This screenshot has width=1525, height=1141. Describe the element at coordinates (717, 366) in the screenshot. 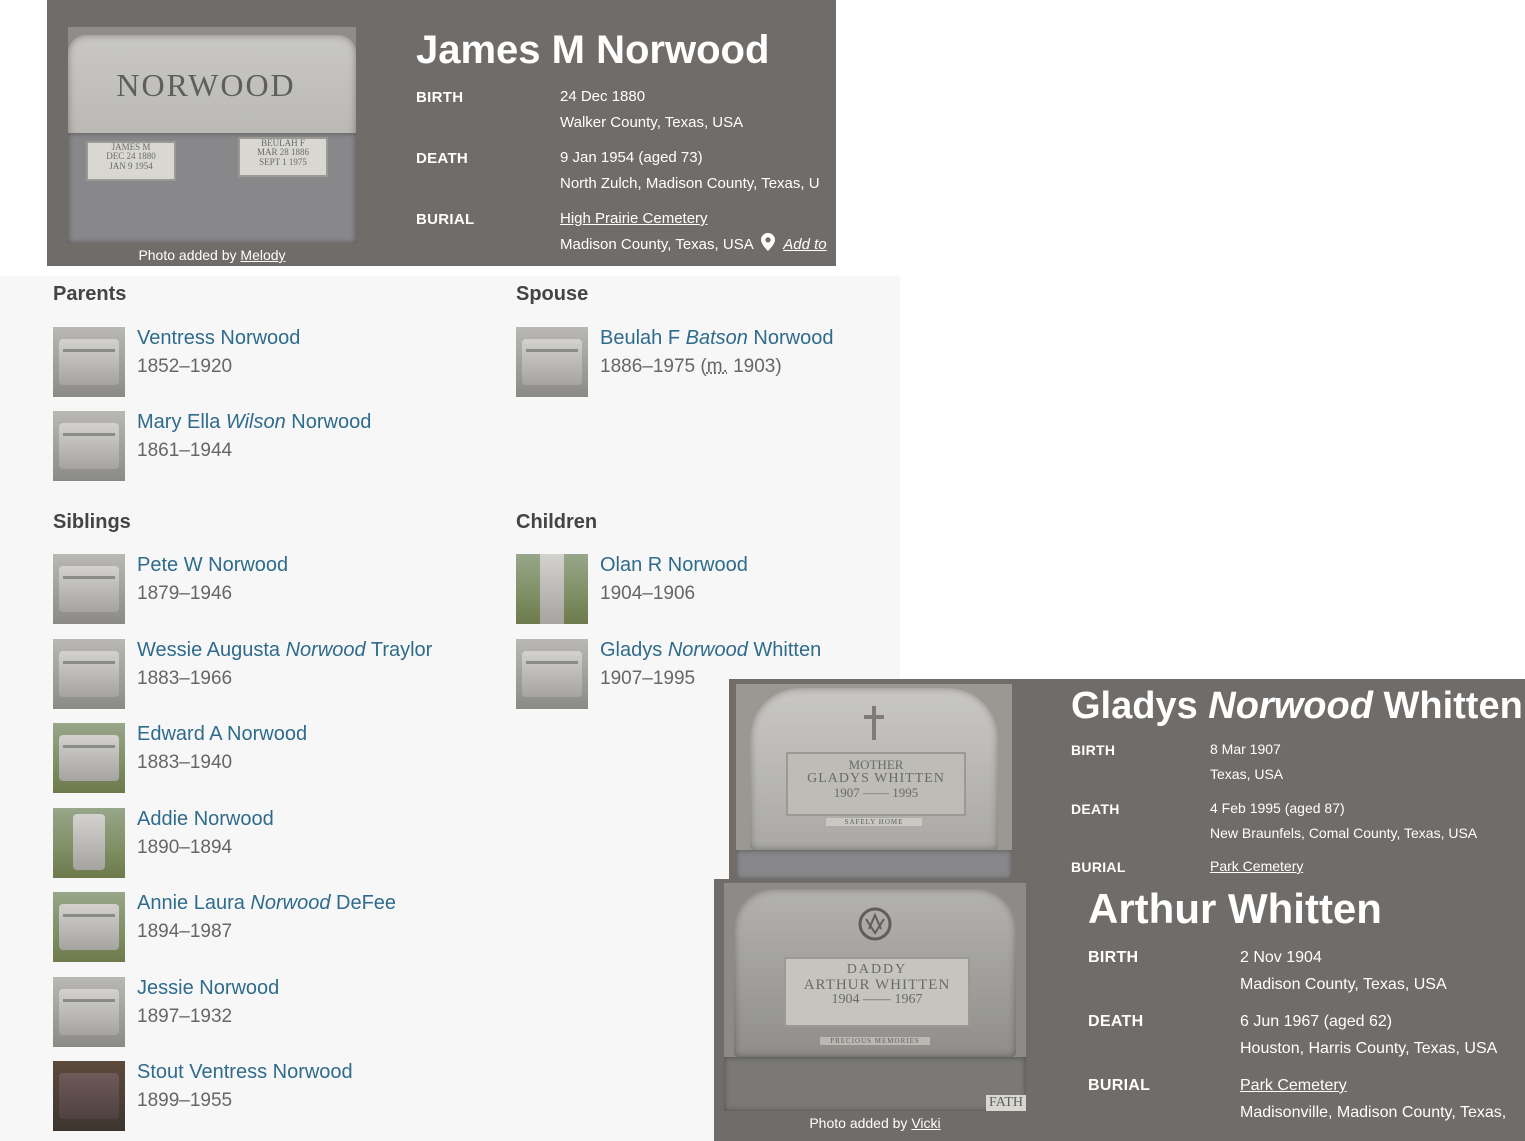

I see `married-abbreviation: m.` at that location.